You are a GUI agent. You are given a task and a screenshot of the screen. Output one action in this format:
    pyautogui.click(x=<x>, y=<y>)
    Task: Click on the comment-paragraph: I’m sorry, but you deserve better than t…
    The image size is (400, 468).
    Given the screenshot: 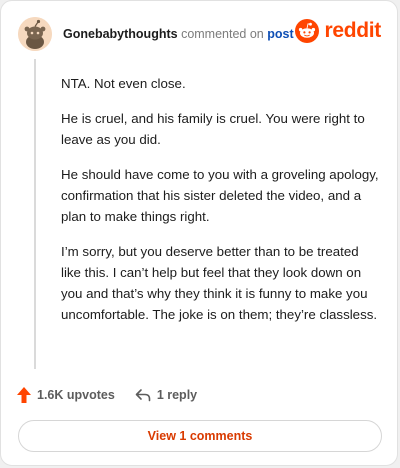 What is the action you would take?
    pyautogui.click(x=219, y=283)
    